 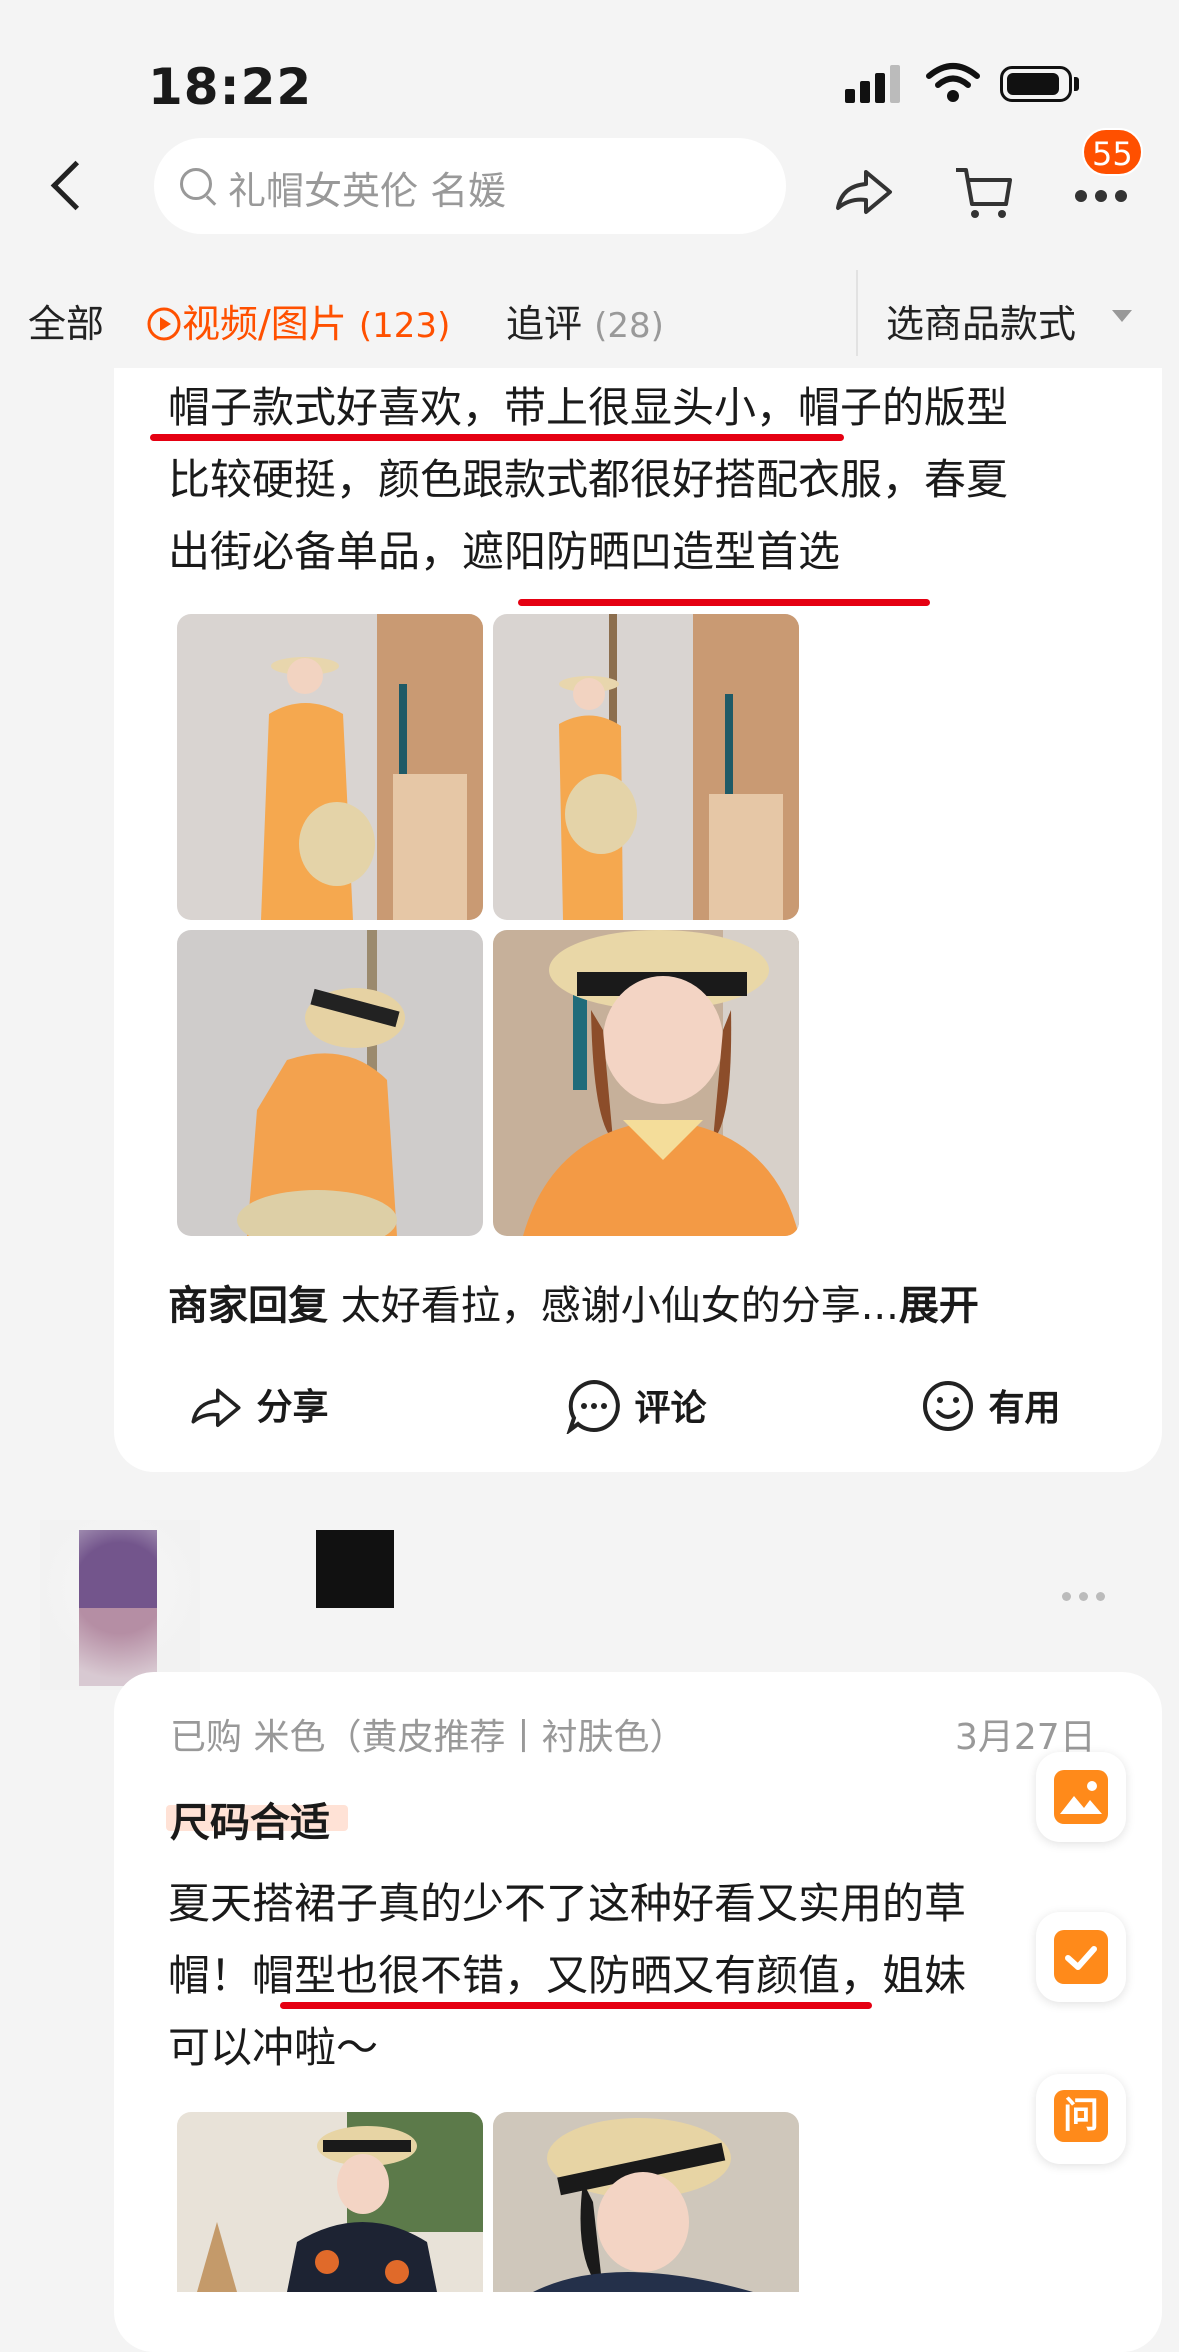 I want to click on play-circle-icon, so click(x=164, y=324).